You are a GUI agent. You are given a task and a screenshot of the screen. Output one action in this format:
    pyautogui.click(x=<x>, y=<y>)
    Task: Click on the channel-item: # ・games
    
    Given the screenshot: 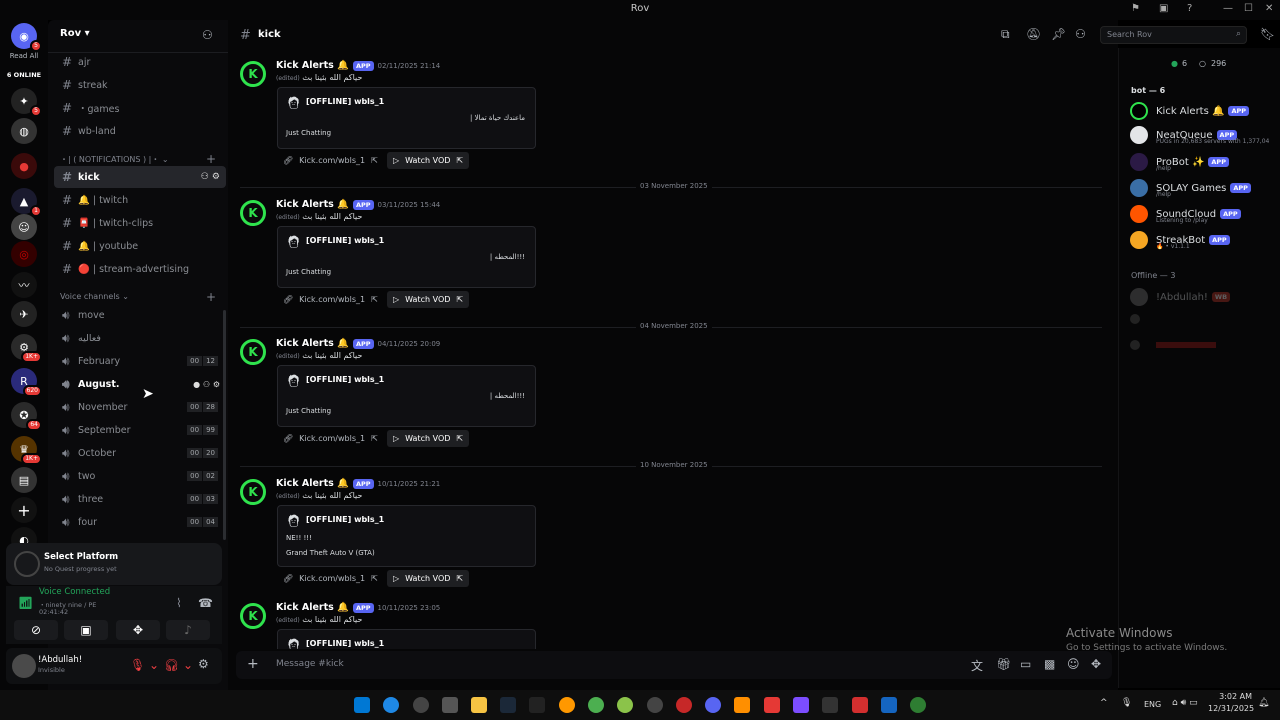 What is the action you would take?
    pyautogui.click(x=140, y=108)
    